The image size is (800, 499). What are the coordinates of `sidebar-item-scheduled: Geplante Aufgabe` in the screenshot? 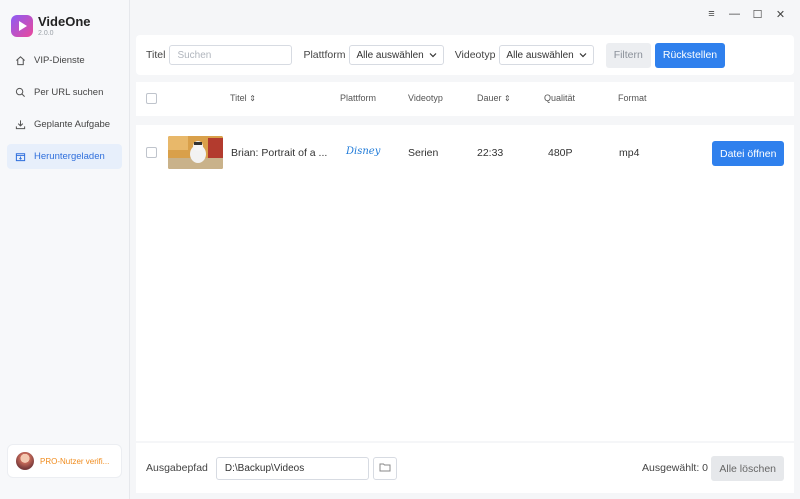 It's located at (64, 124).